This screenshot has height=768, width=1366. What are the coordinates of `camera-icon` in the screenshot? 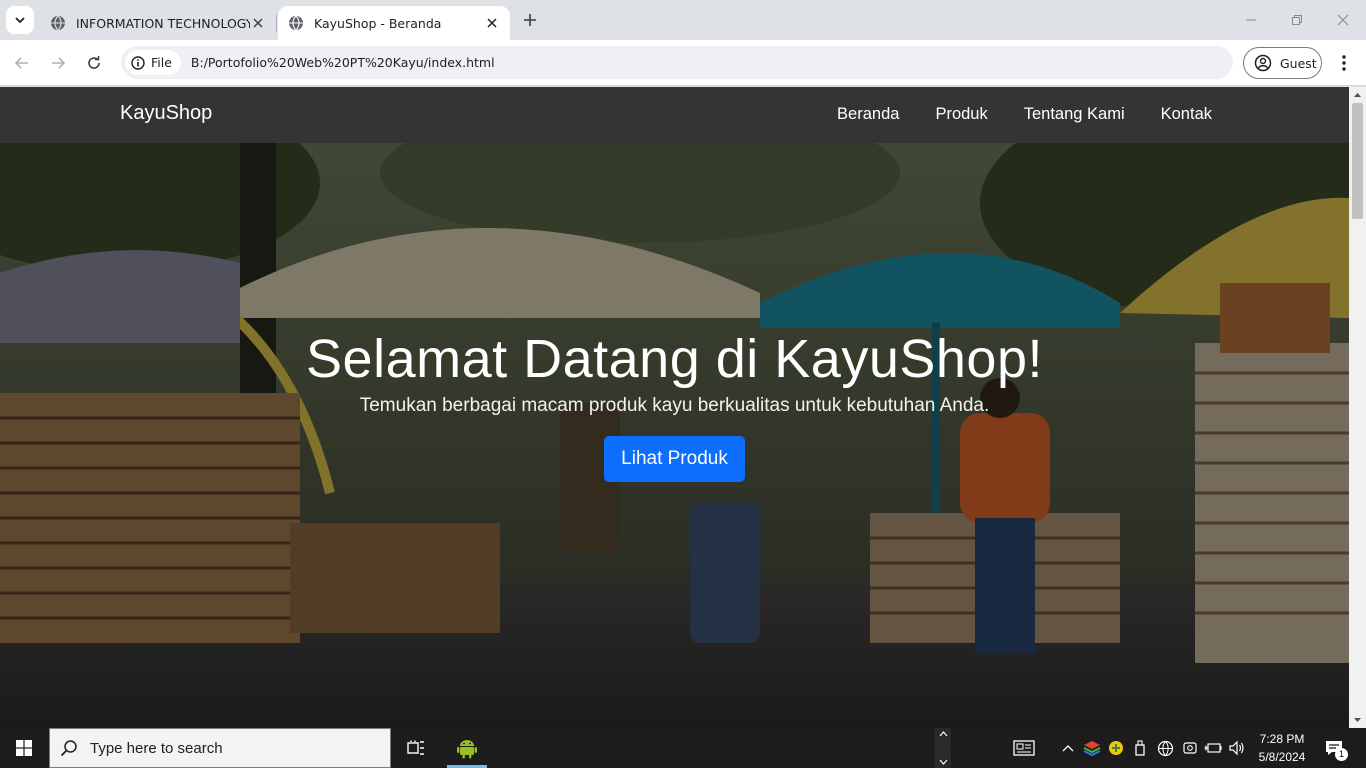 It's located at (1190, 748).